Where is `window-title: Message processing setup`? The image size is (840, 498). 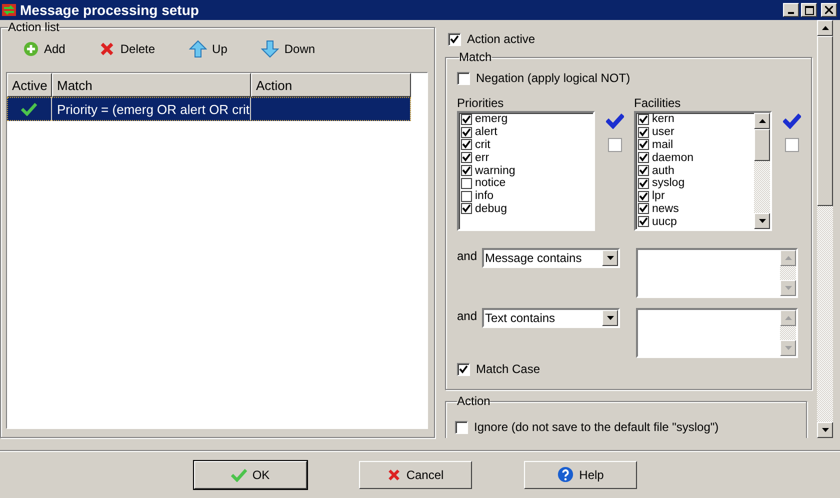
window-title: Message processing setup is located at coordinates (110, 10).